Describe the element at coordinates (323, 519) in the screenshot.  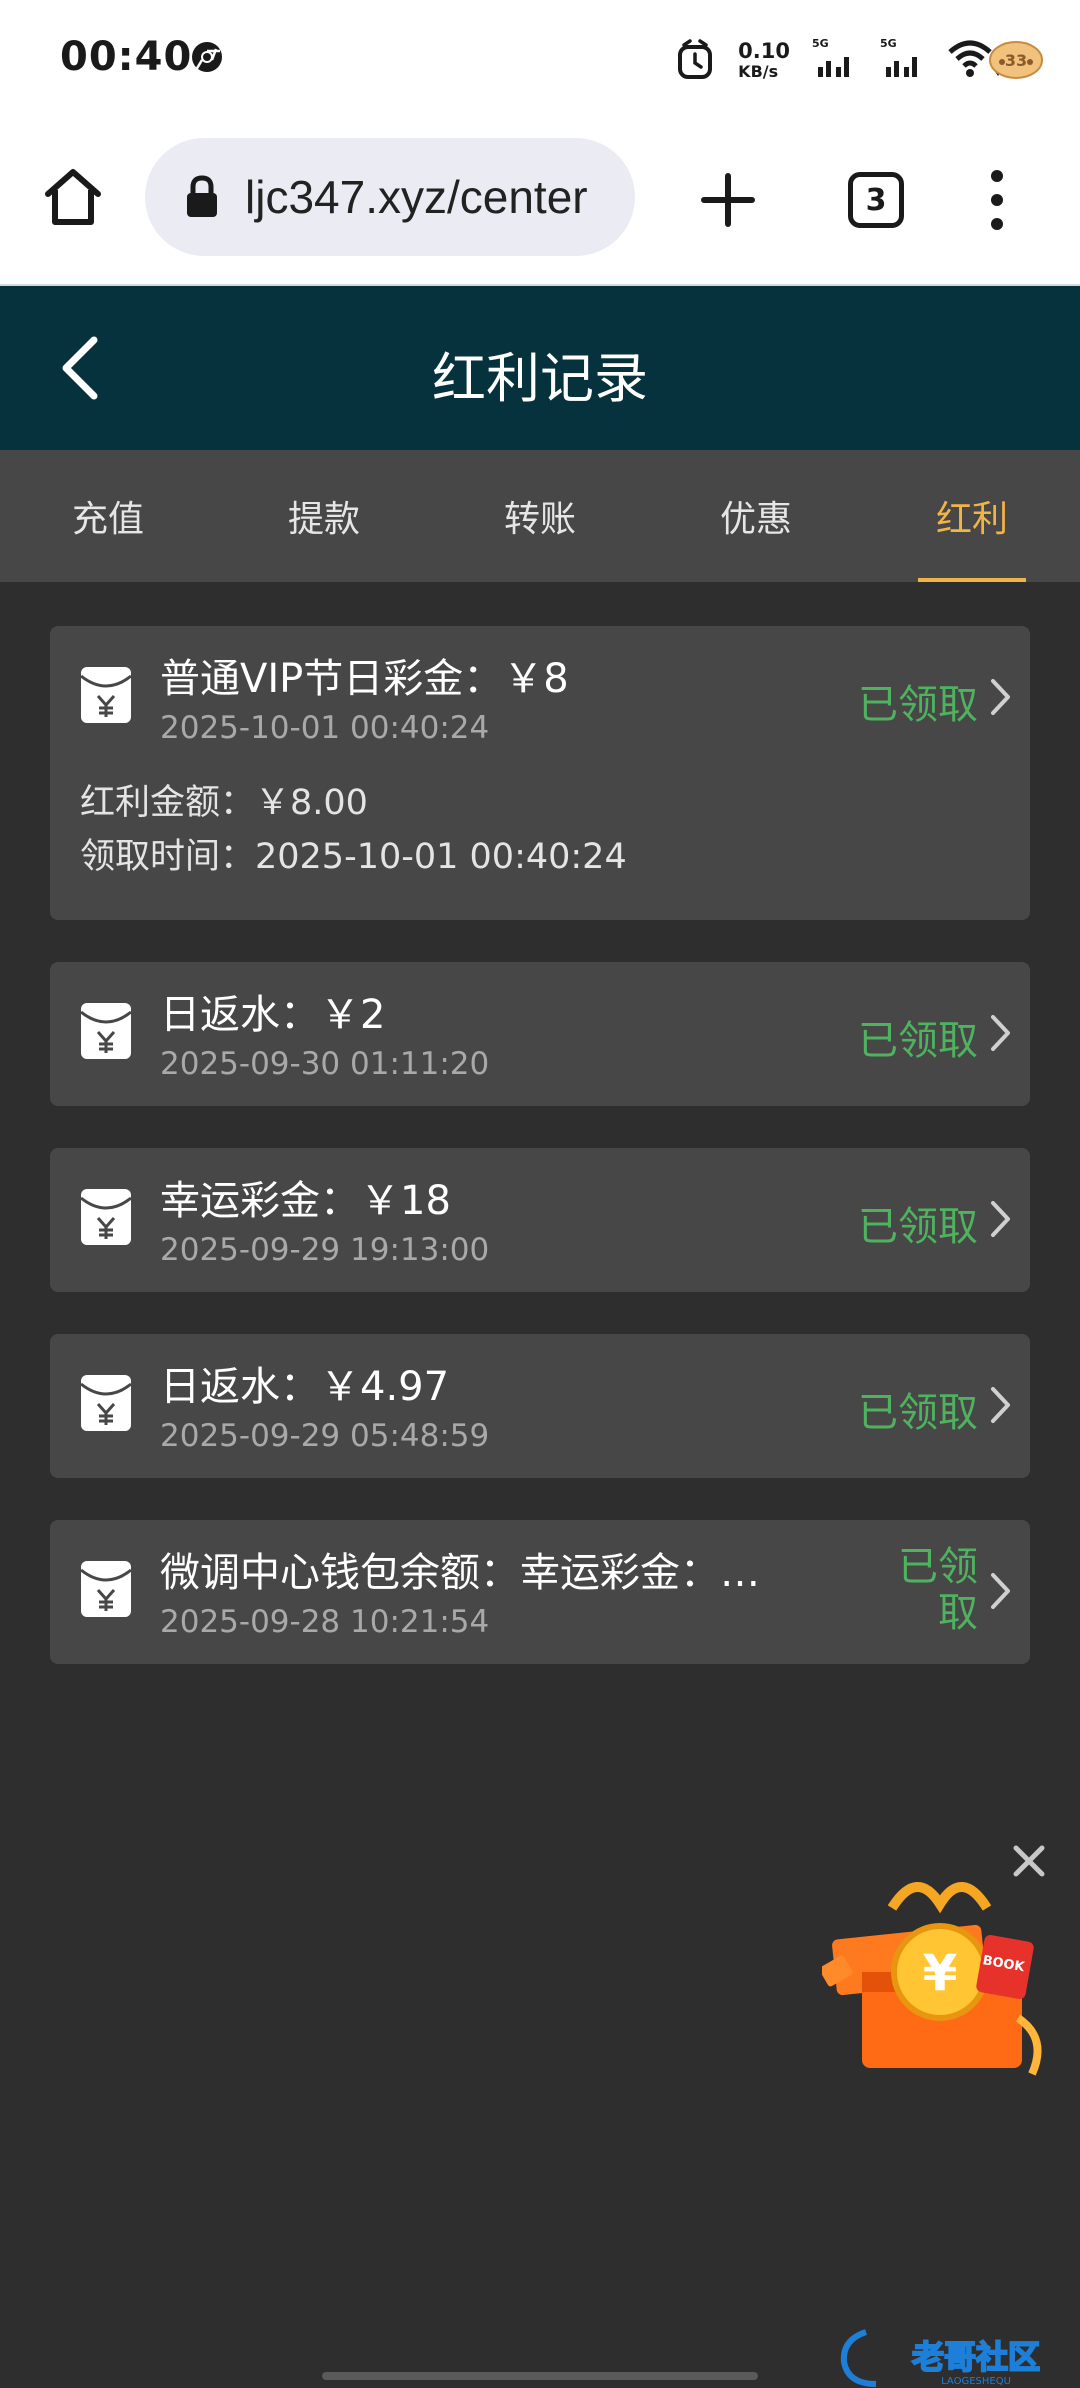
I see `tab-label: 提款` at that location.